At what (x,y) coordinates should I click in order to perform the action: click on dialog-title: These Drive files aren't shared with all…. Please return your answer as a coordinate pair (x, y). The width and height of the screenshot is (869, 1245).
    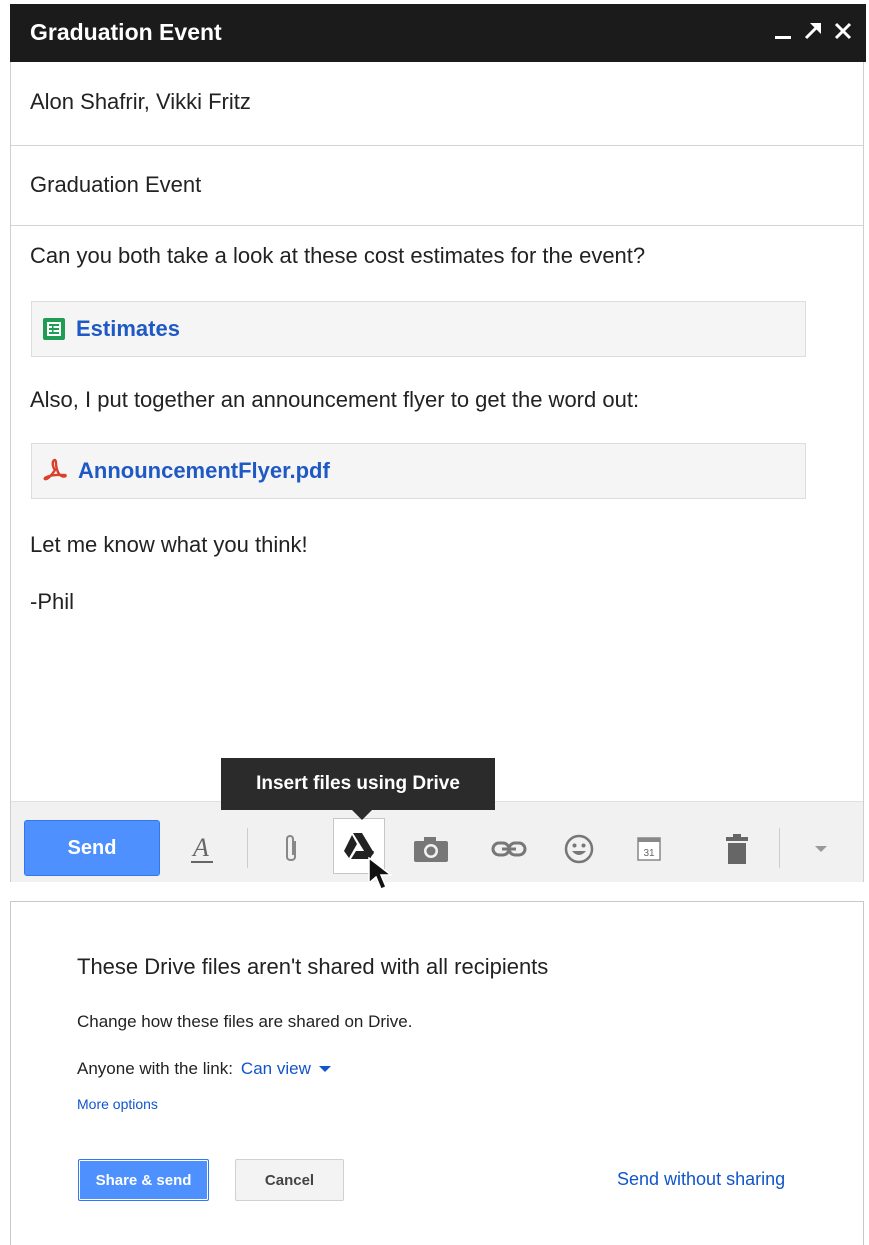
    Looking at the image, I should click on (313, 966).